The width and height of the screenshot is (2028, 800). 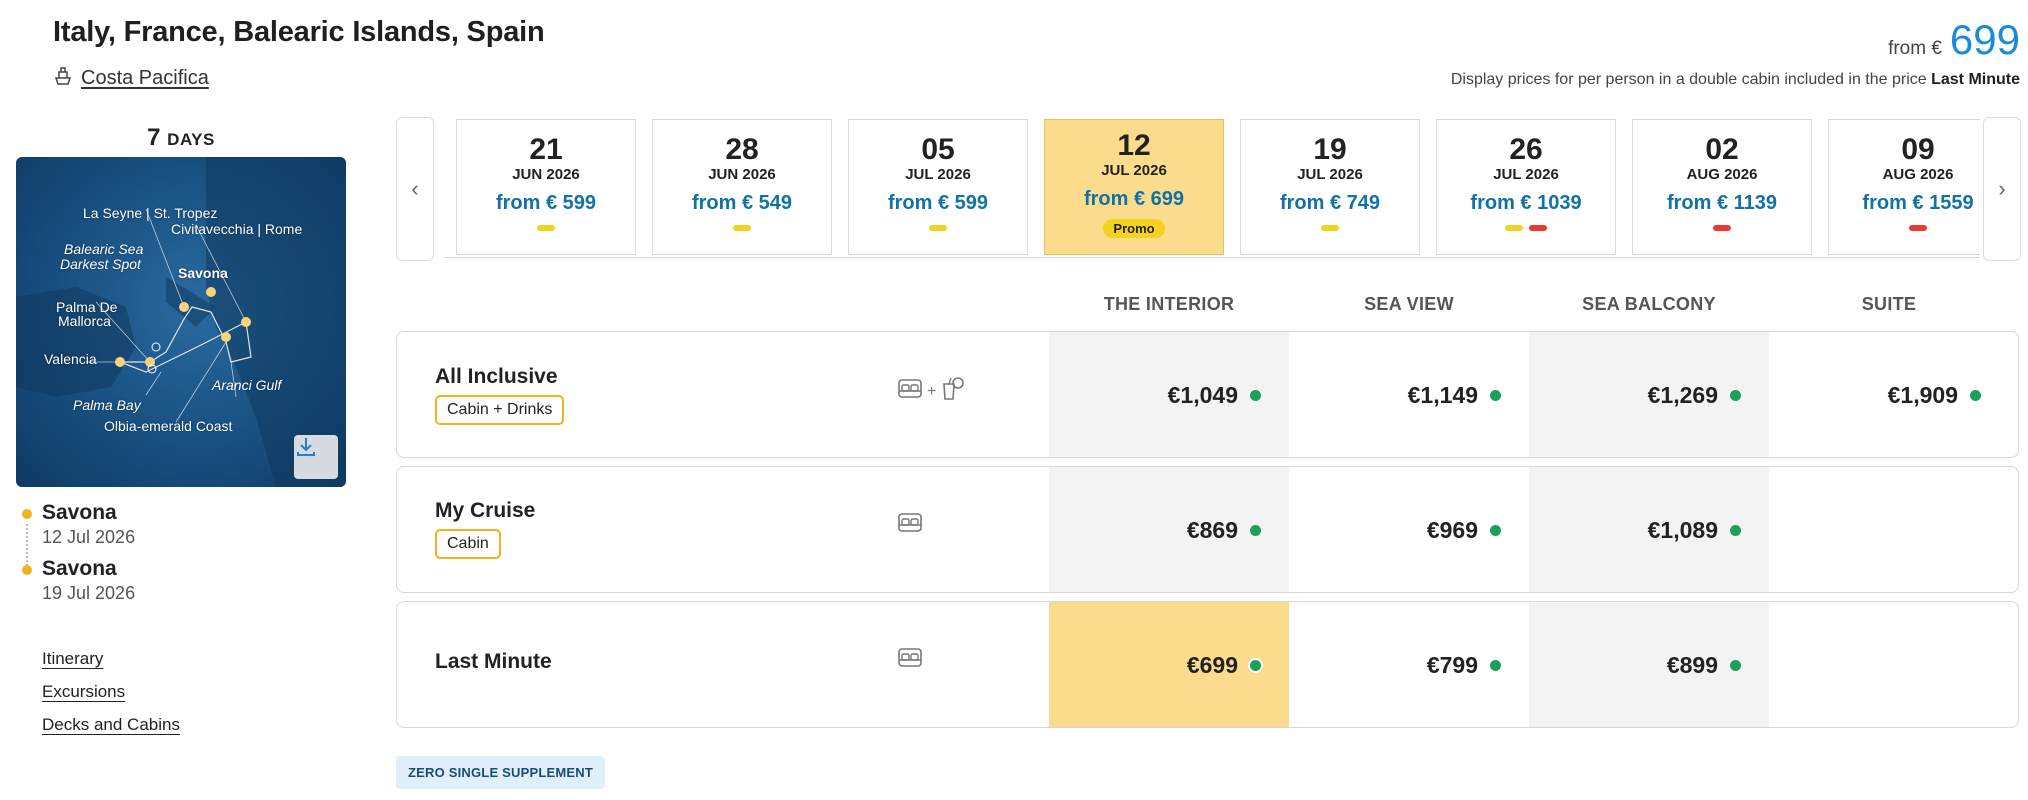 I want to click on itinerary-link: Itinerary, so click(x=111, y=658).